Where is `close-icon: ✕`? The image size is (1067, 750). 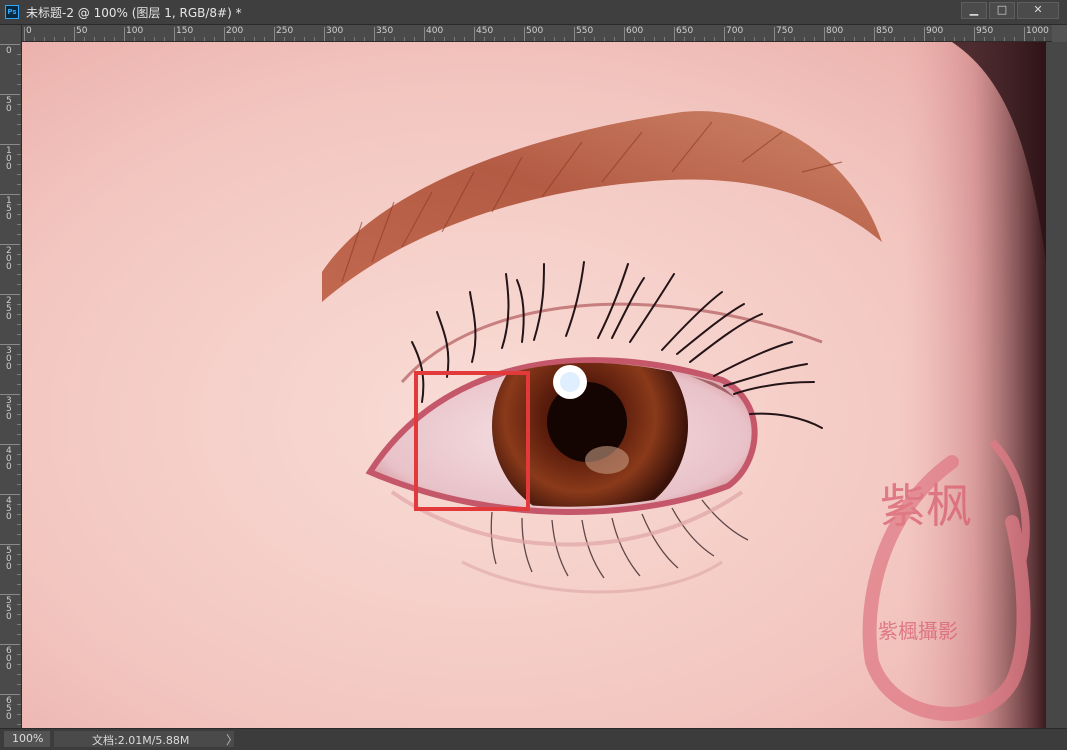
close-icon: ✕ is located at coordinates (1038, 9).